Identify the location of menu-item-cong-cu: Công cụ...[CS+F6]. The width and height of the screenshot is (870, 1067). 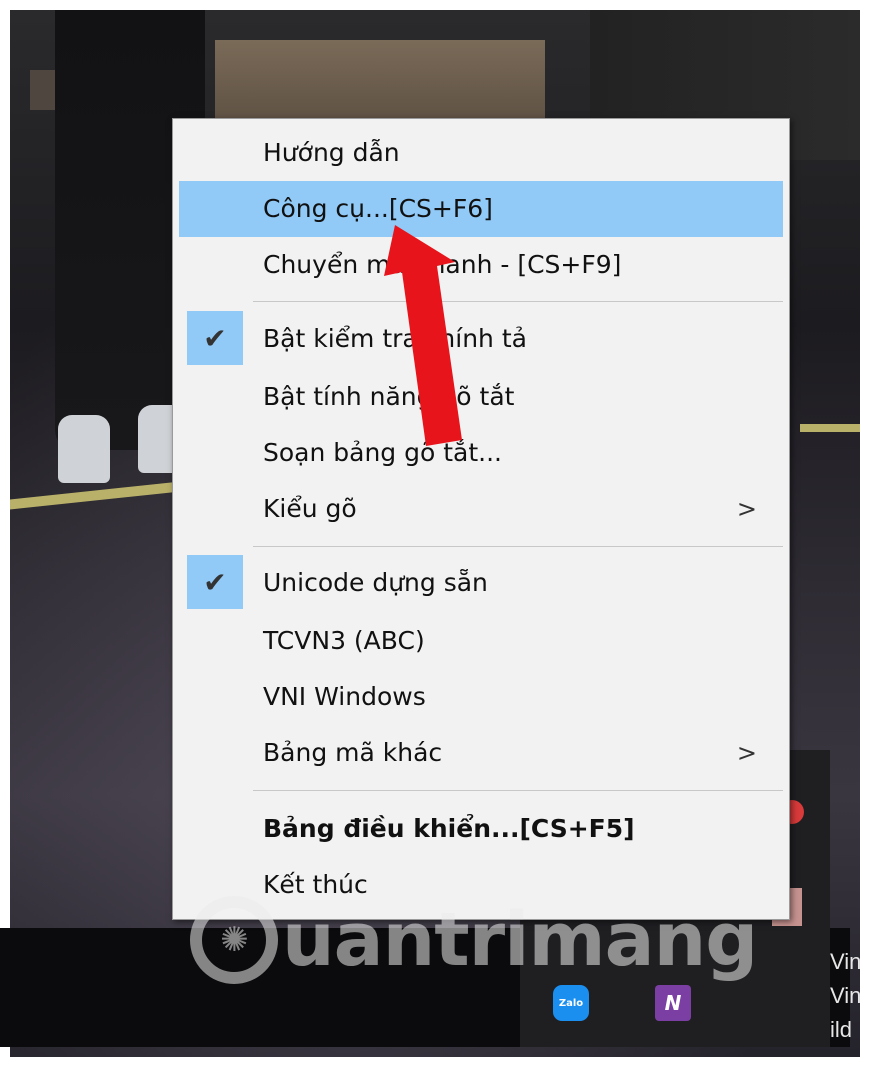
(481, 209).